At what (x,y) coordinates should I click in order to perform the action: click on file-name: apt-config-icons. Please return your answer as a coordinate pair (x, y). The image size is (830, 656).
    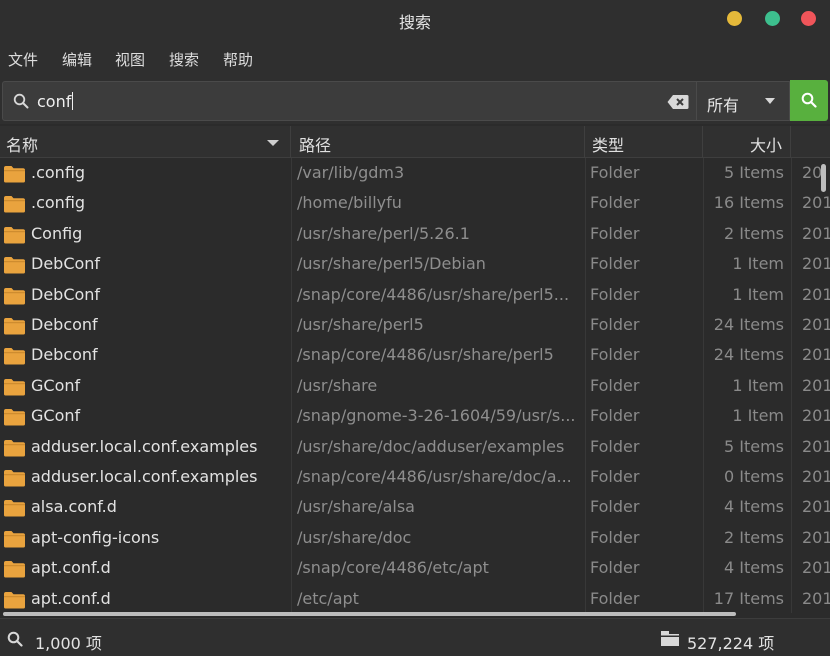
    Looking at the image, I should click on (95, 537).